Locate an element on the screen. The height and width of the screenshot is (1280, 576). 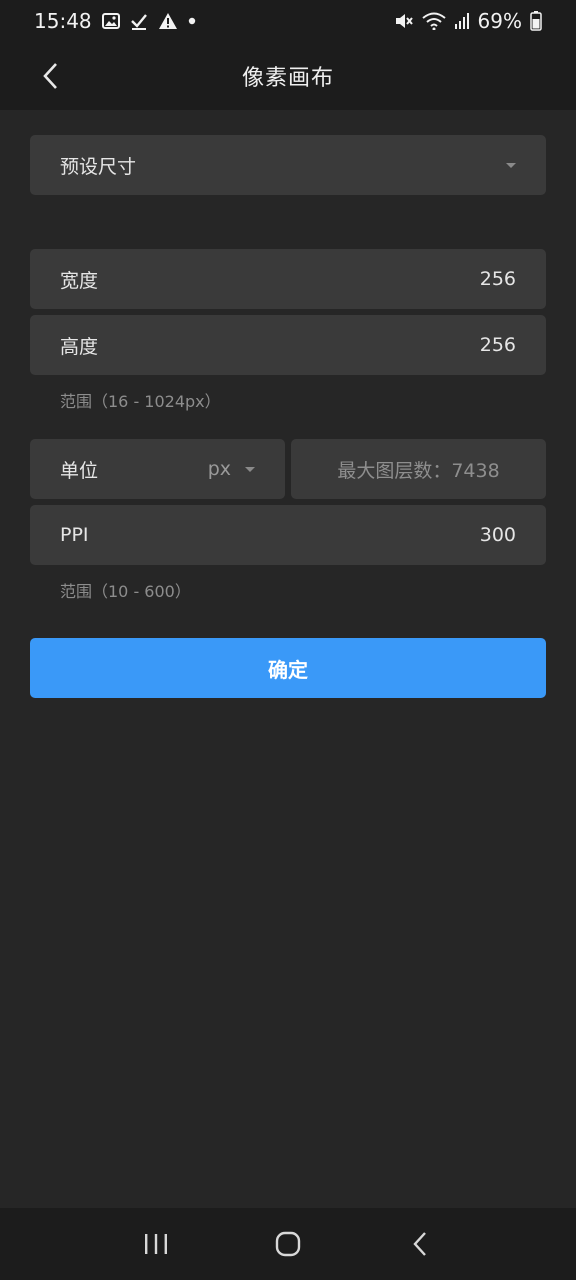
max-layers-box: 最大图层数：7438 is located at coordinates (418, 469).